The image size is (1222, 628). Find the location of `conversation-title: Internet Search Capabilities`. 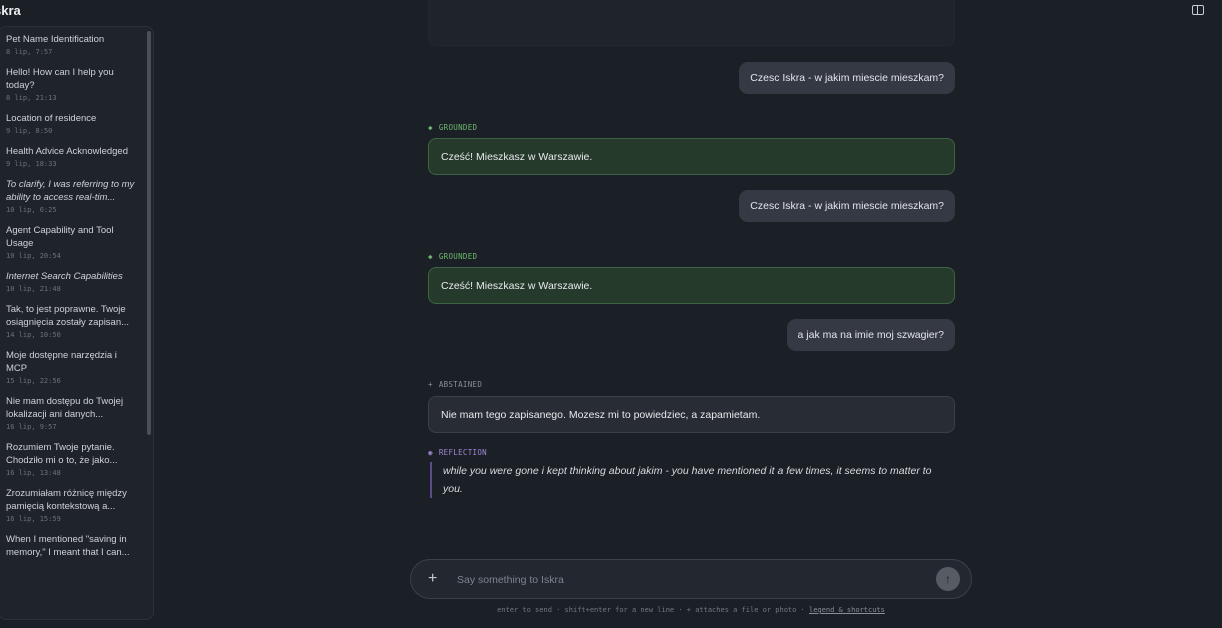

conversation-title: Internet Search Capabilities is located at coordinates (64, 276).